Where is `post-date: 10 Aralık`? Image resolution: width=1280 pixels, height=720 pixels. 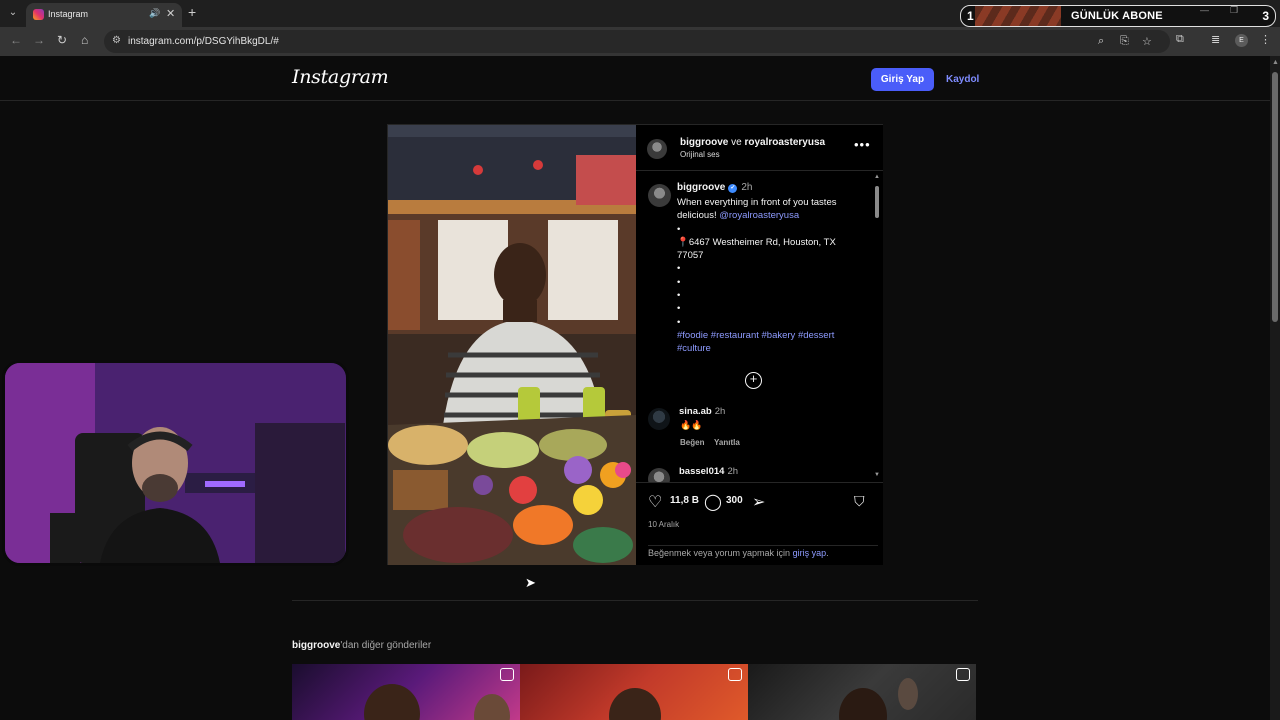
post-date: 10 Aralık is located at coordinates (664, 524).